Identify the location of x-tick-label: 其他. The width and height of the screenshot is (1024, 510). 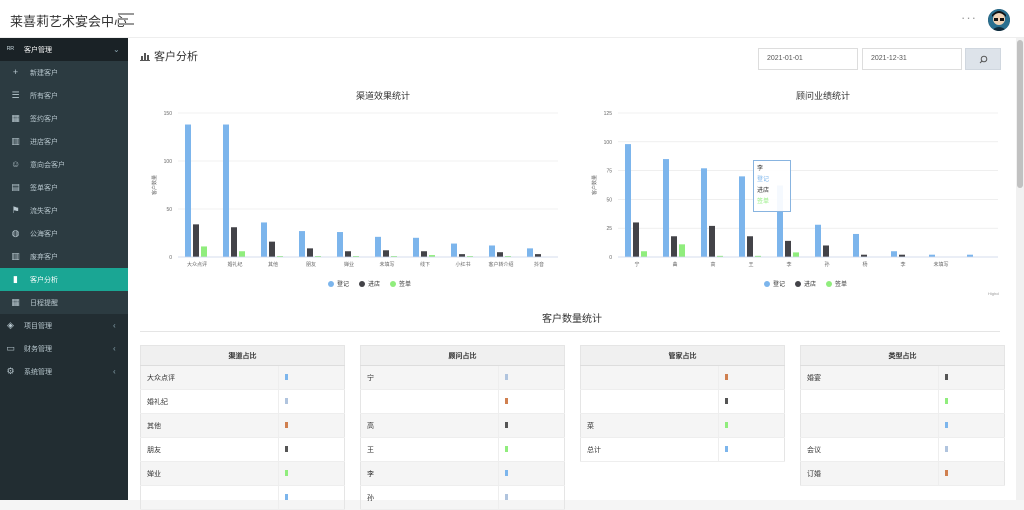
(273, 264).